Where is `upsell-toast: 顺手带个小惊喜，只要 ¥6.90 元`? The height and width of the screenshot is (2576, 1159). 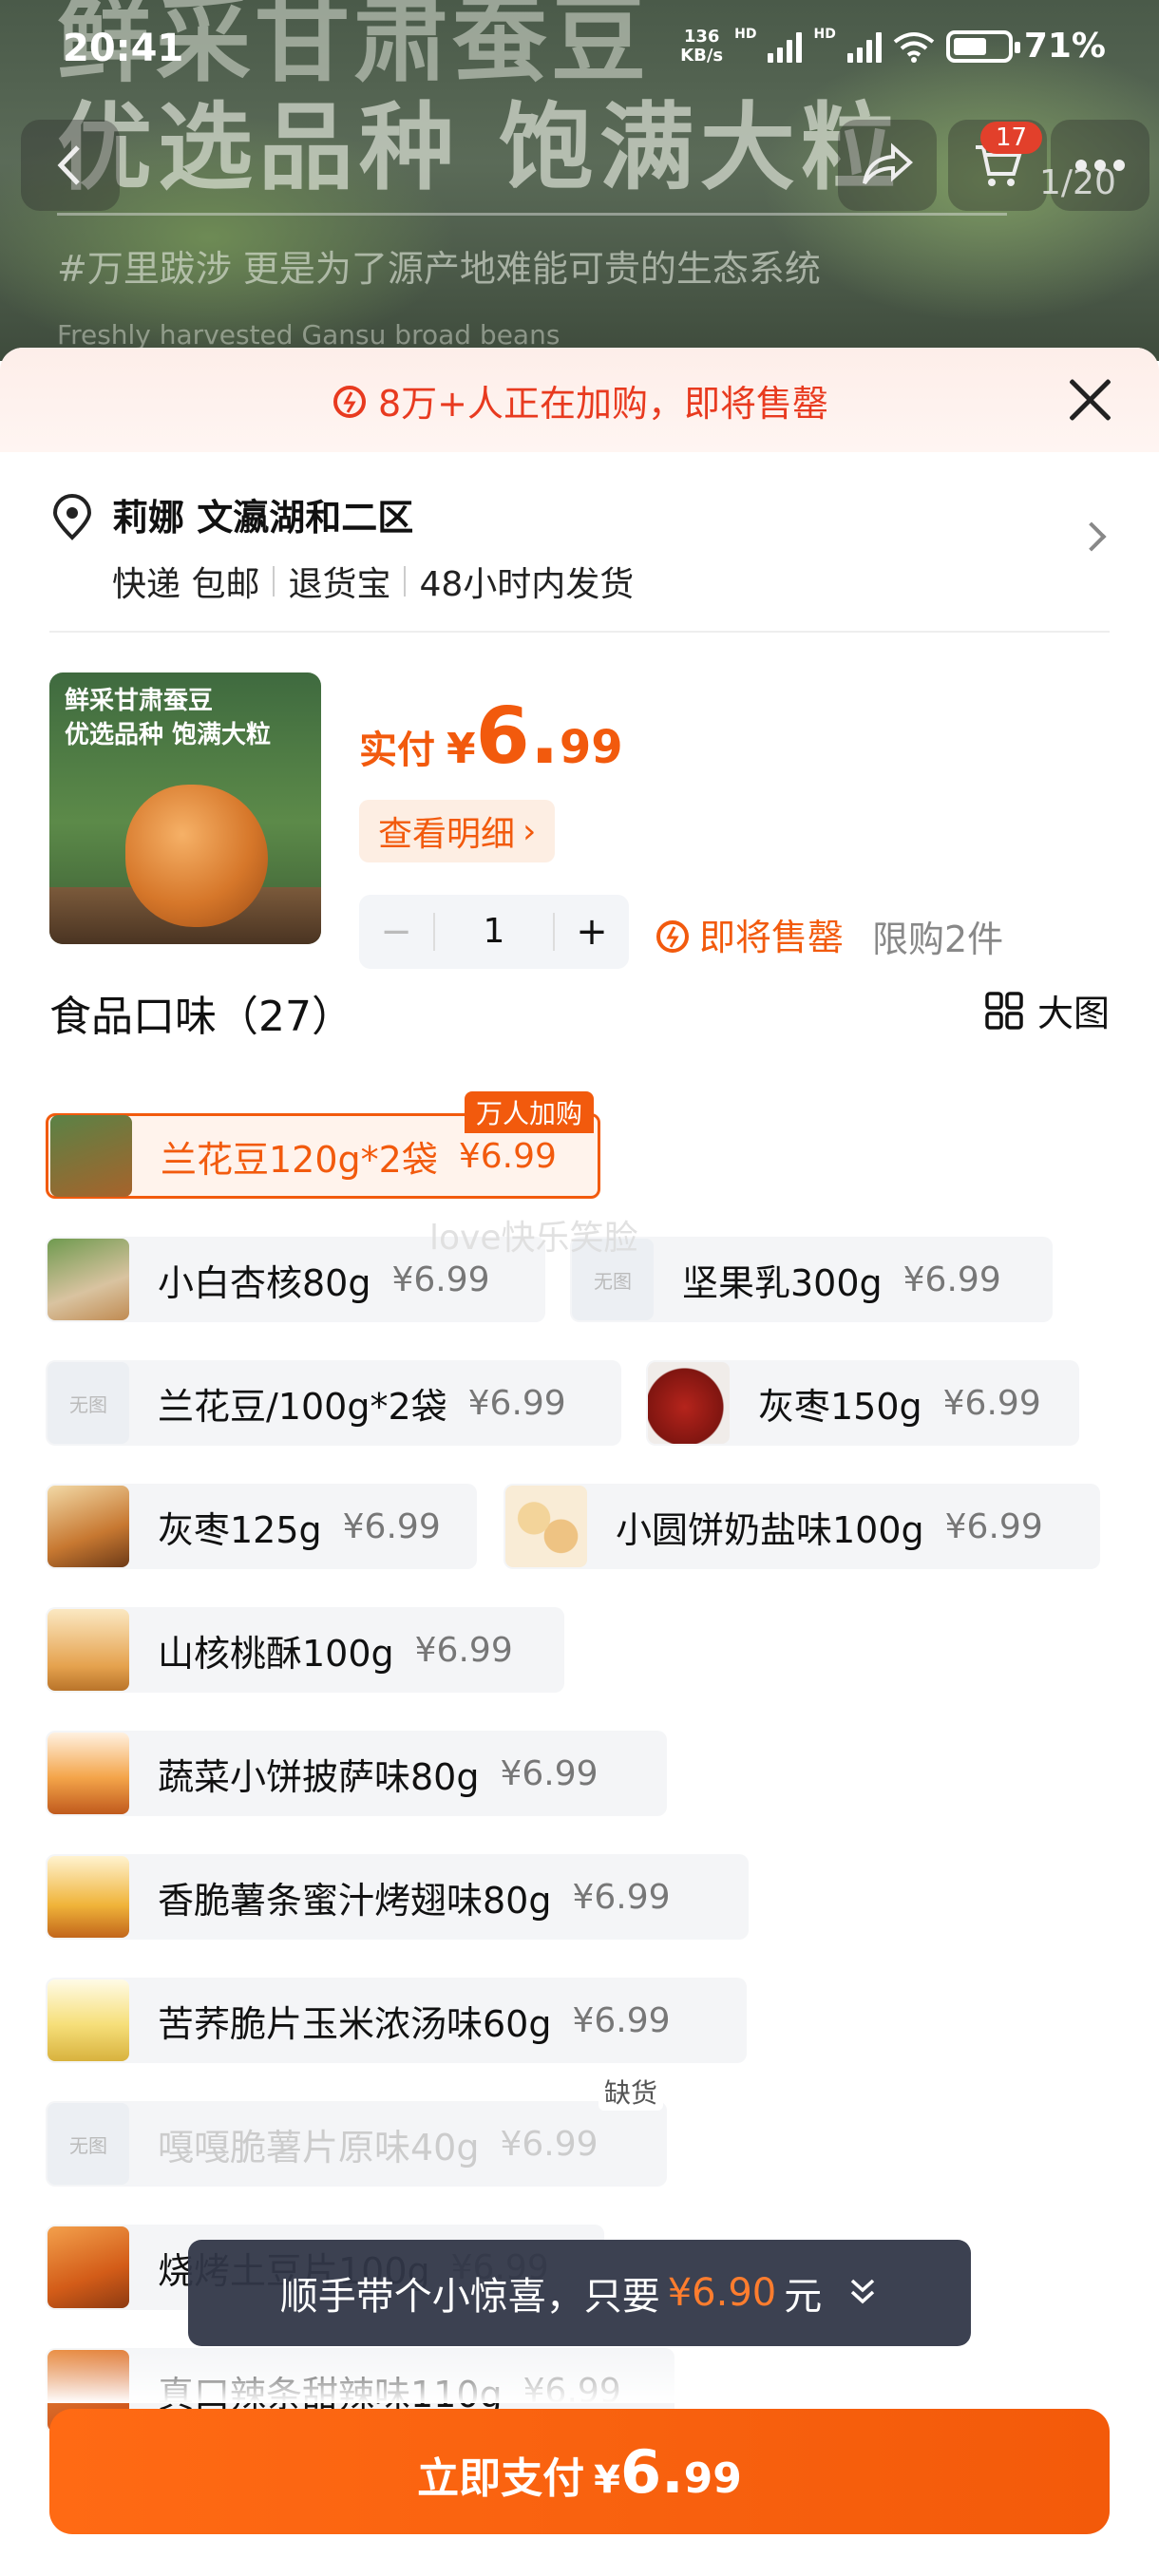
upsell-toast: 顺手带个小惊喜，只要 ¥6.90 元 is located at coordinates (579, 2293).